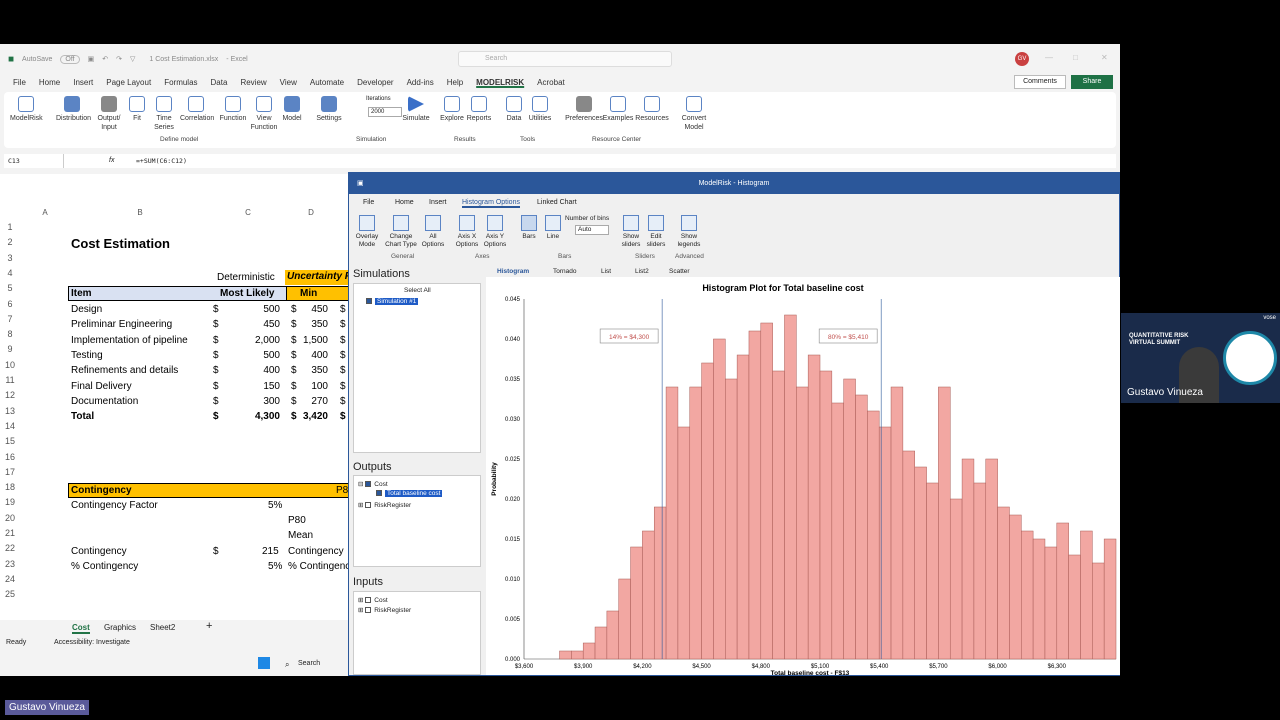 This screenshot has width=1280, height=720. I want to click on sheet-tab-cost: Cost, so click(81, 628).